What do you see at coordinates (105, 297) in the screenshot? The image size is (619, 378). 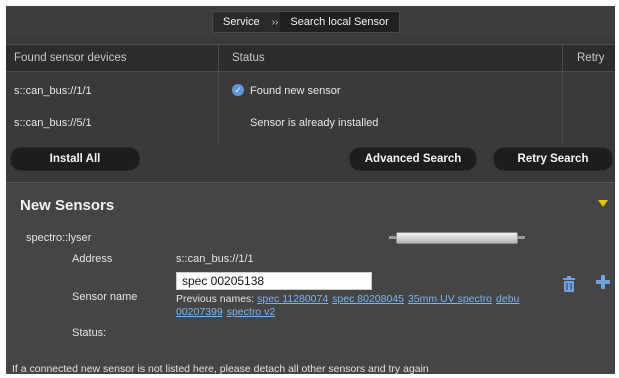 I see `sensor-name-label: Sensor name` at bounding box center [105, 297].